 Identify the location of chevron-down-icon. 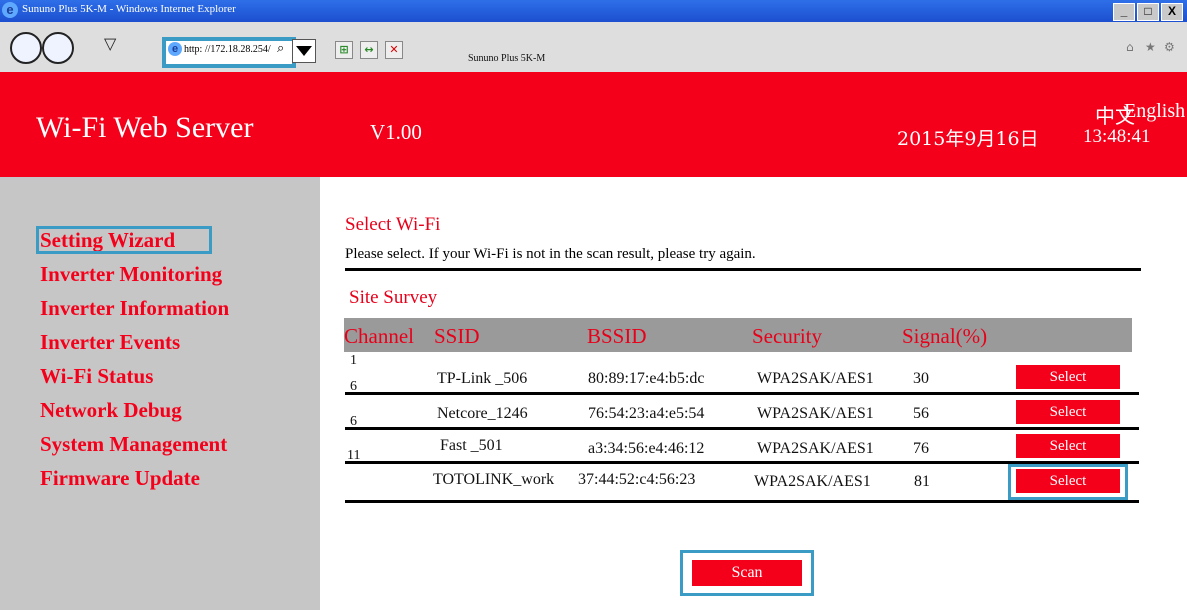
(304, 51).